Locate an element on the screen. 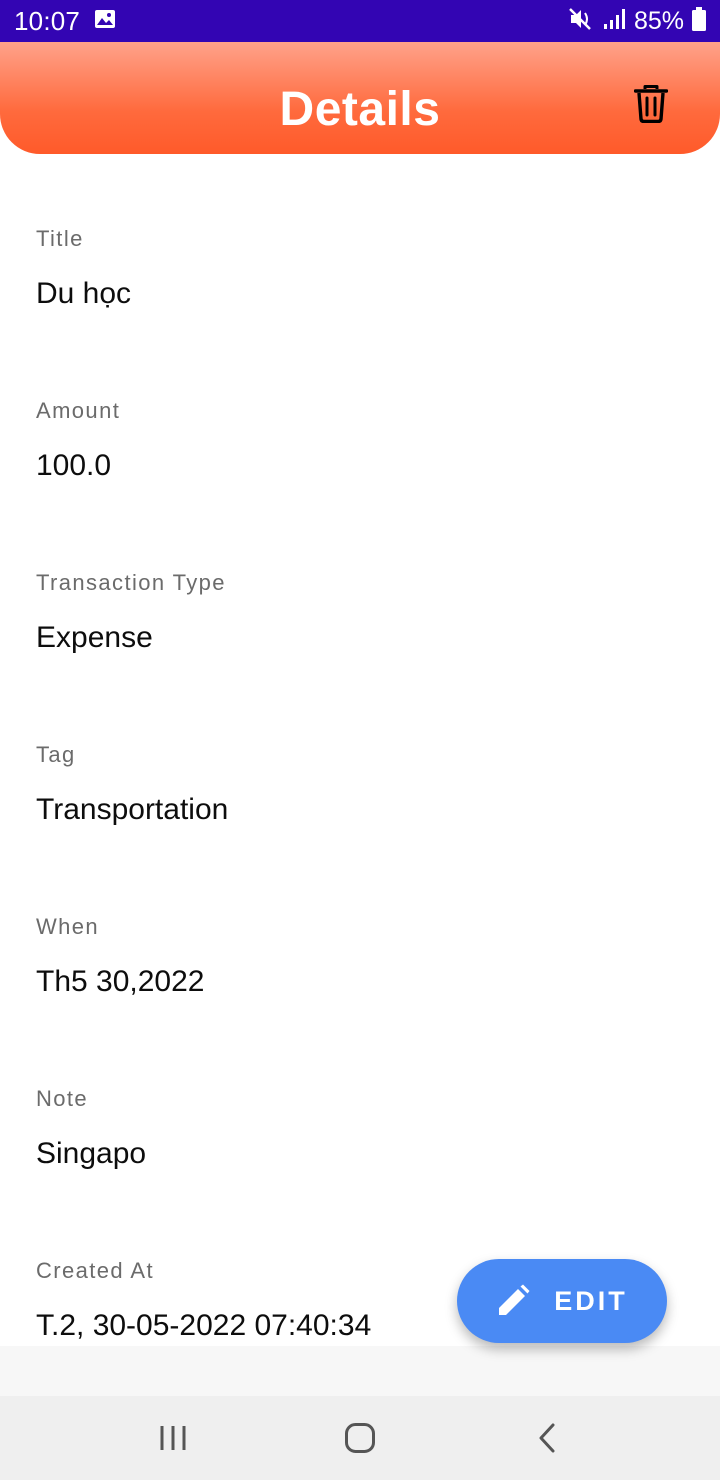  gallery-notification-icon is located at coordinates (105, 21).